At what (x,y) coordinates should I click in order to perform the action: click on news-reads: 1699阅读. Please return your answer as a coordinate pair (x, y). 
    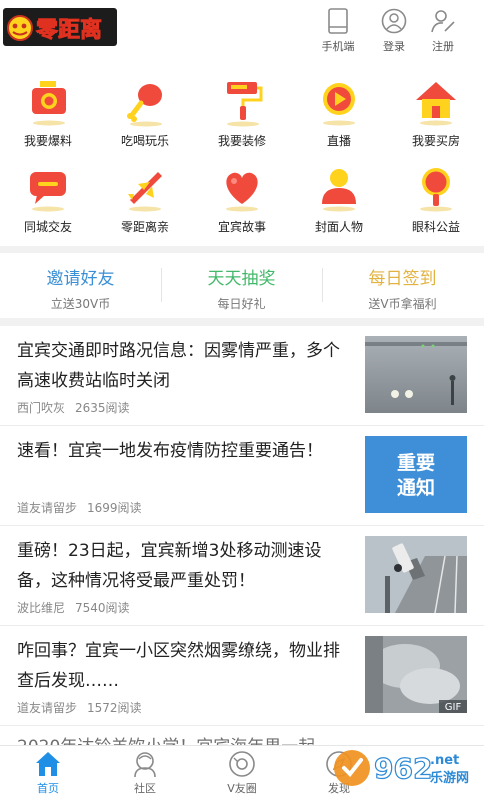
    Looking at the image, I should click on (114, 508).